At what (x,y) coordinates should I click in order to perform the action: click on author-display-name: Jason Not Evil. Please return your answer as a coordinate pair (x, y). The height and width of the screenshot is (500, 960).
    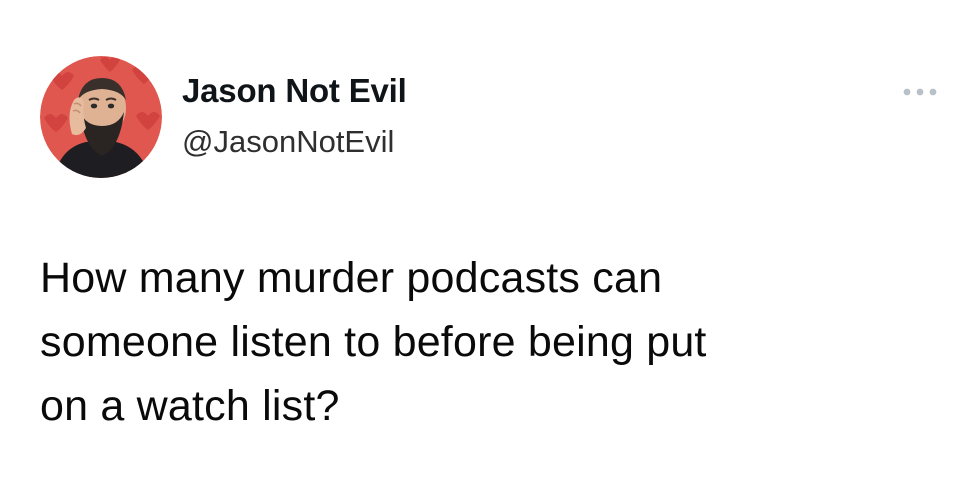
    Looking at the image, I should click on (294, 91).